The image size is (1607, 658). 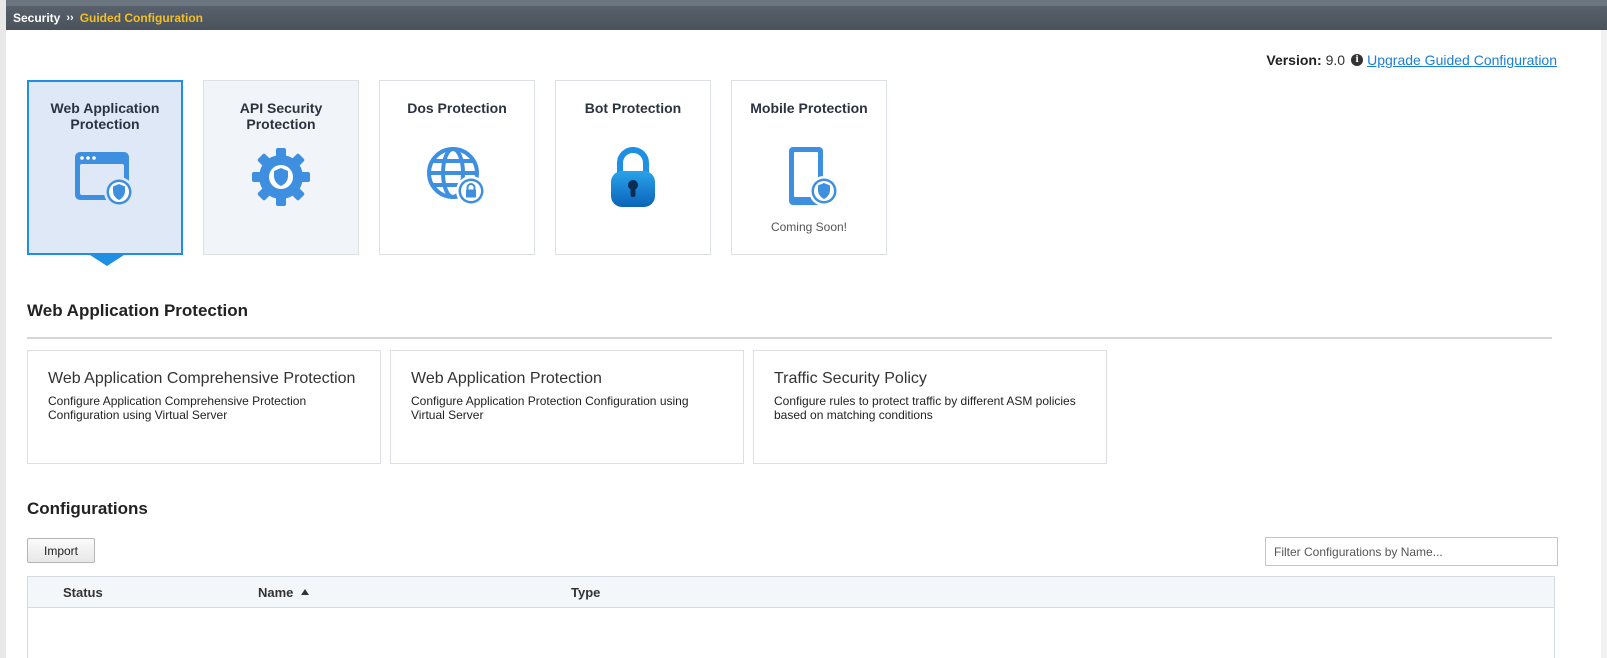 What do you see at coordinates (585, 592) in the screenshot?
I see `column-header-type: Type` at bounding box center [585, 592].